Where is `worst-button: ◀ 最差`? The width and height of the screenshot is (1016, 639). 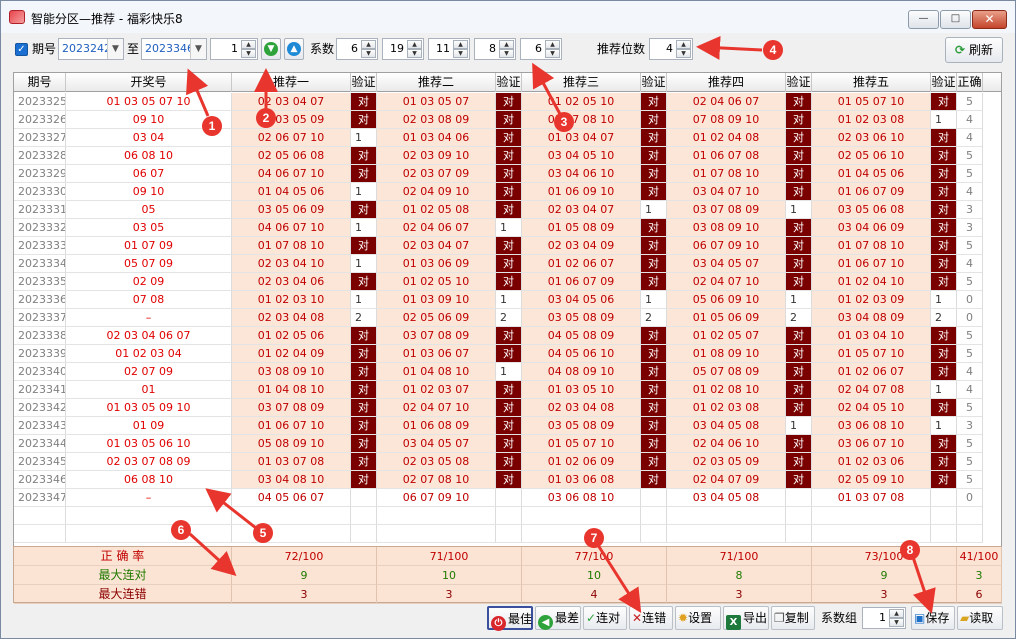
worst-button: ◀ 最差 is located at coordinates (558, 618).